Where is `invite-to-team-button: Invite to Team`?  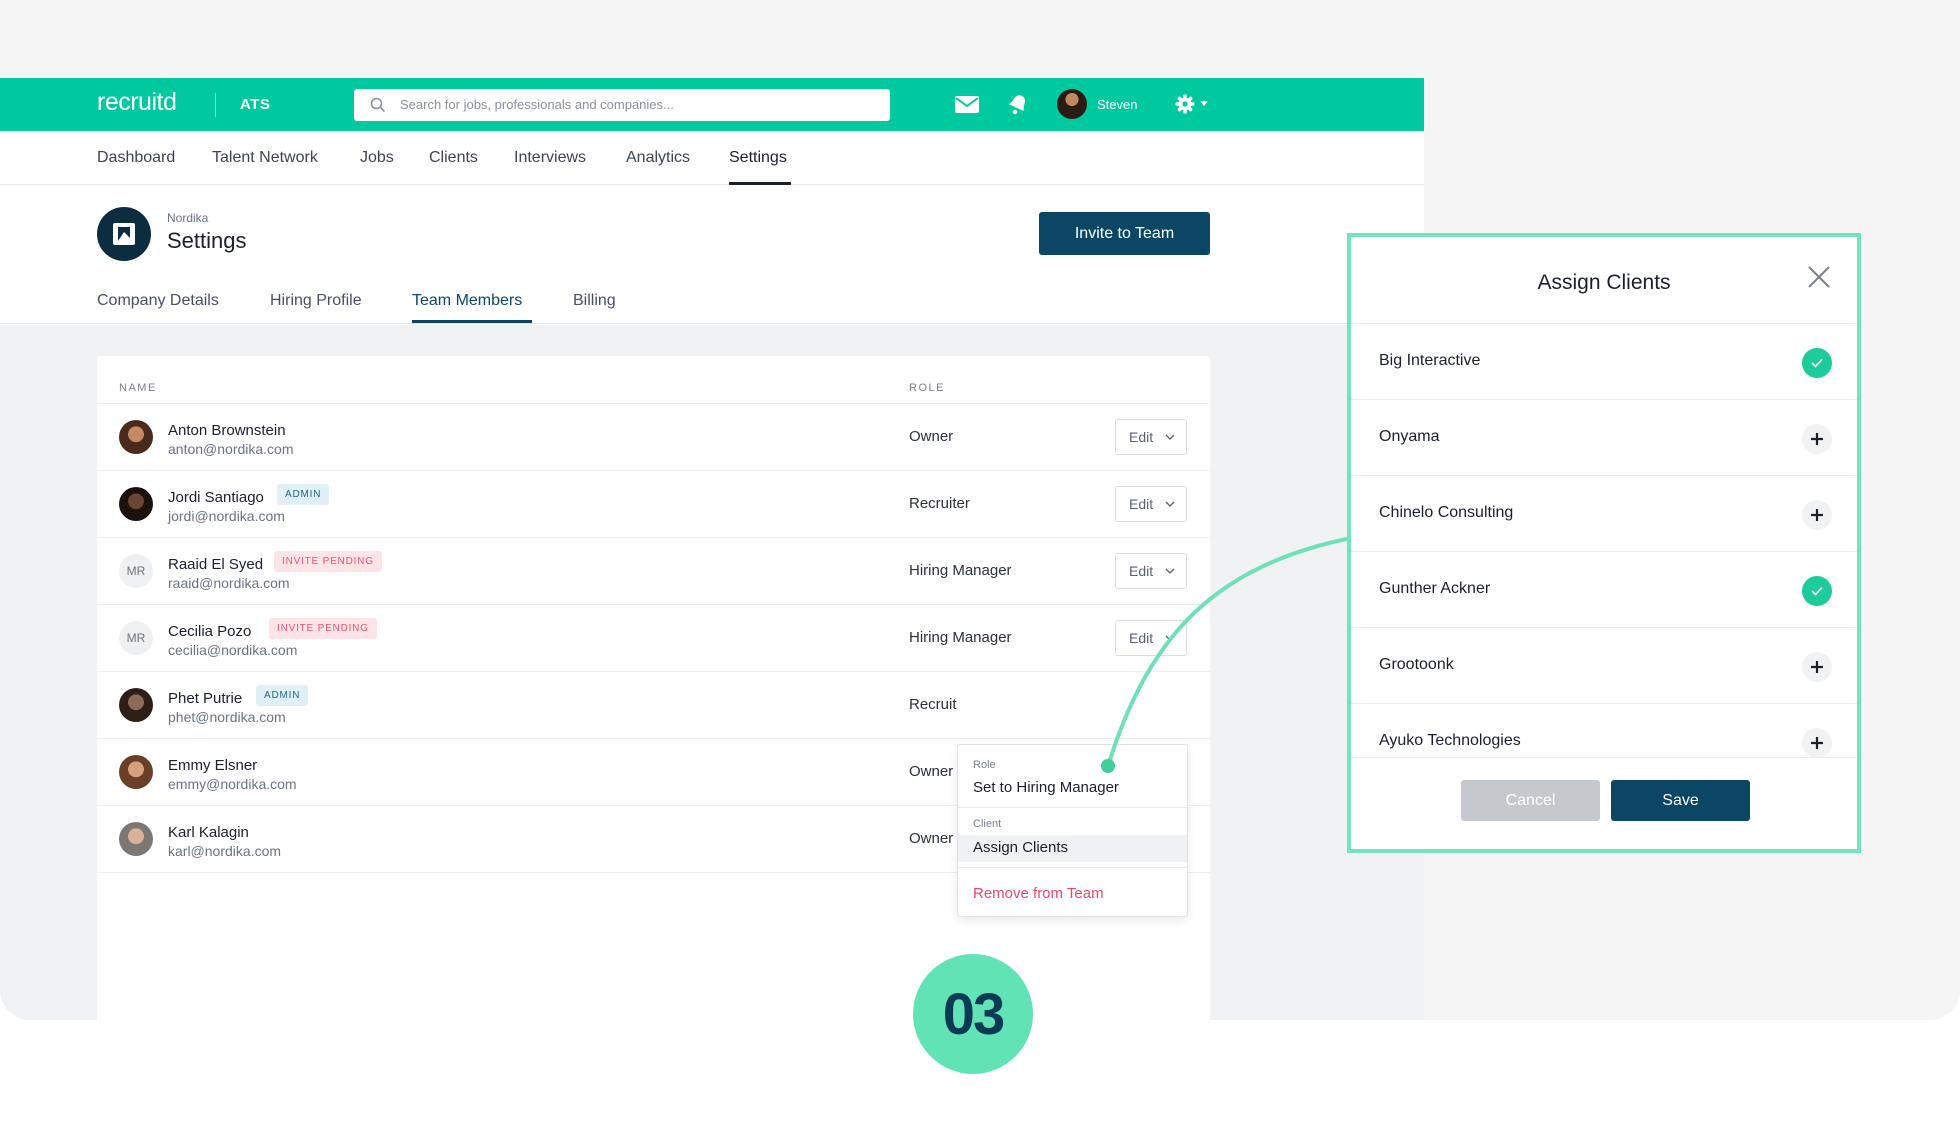 invite-to-team-button: Invite to Team is located at coordinates (1124, 233).